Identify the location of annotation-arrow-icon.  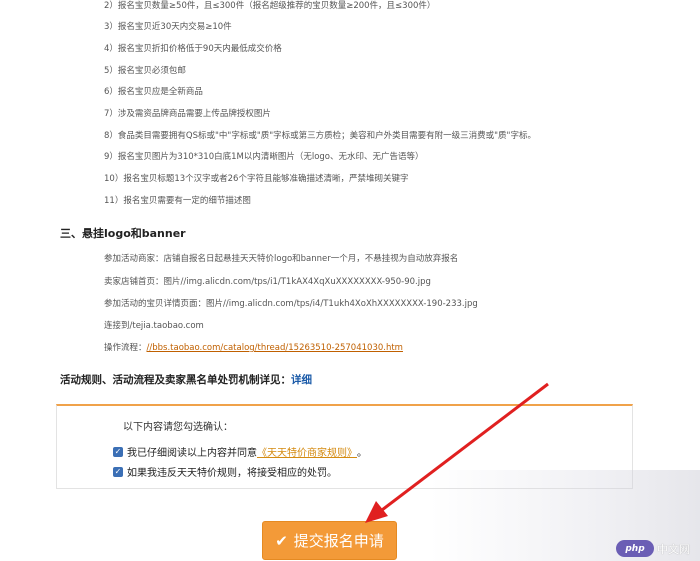
(457, 452).